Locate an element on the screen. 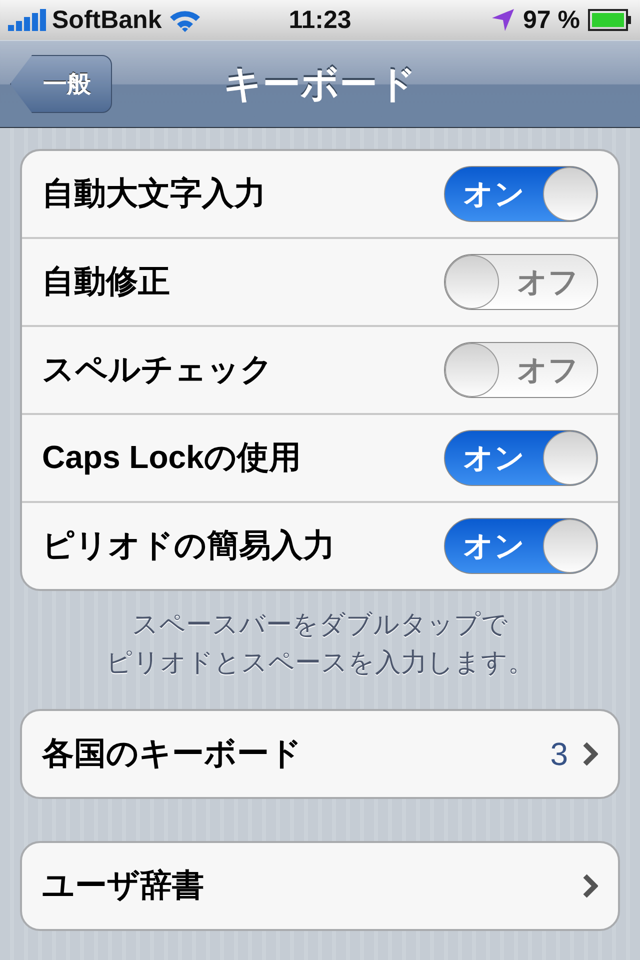 Image resolution: width=640 pixels, height=960 pixels. footer-note: スペースバーをダブルタップで is located at coordinates (320, 624).